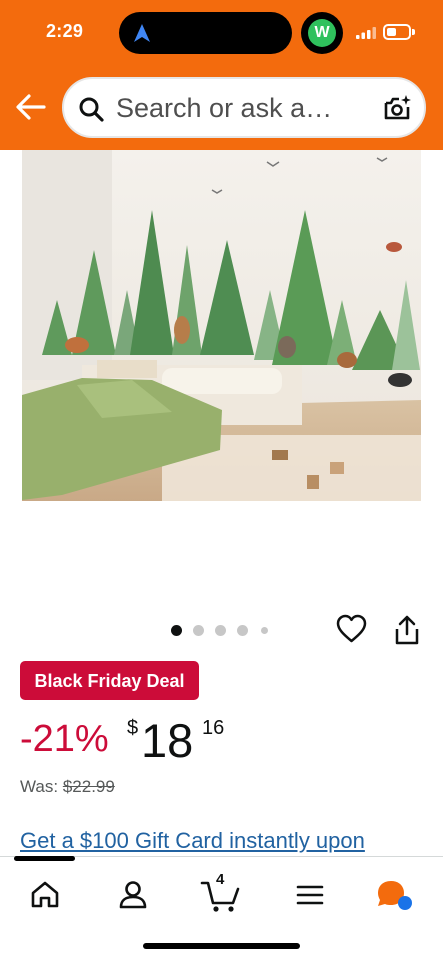  I want to click on discount-percent: -21%, so click(64, 739).